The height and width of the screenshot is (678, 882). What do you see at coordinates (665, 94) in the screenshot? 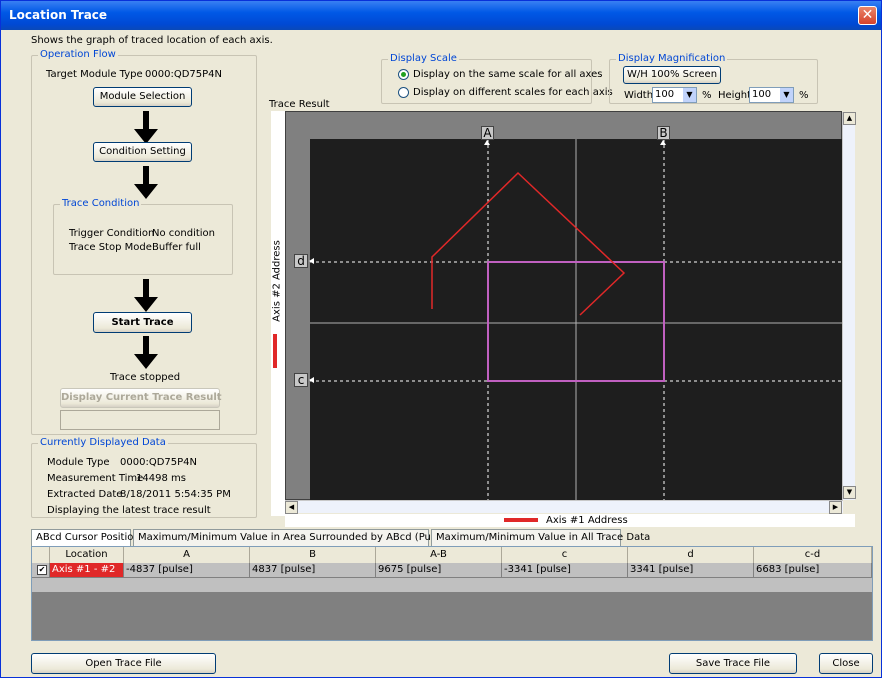
I see `width-select-value: 100` at bounding box center [665, 94].